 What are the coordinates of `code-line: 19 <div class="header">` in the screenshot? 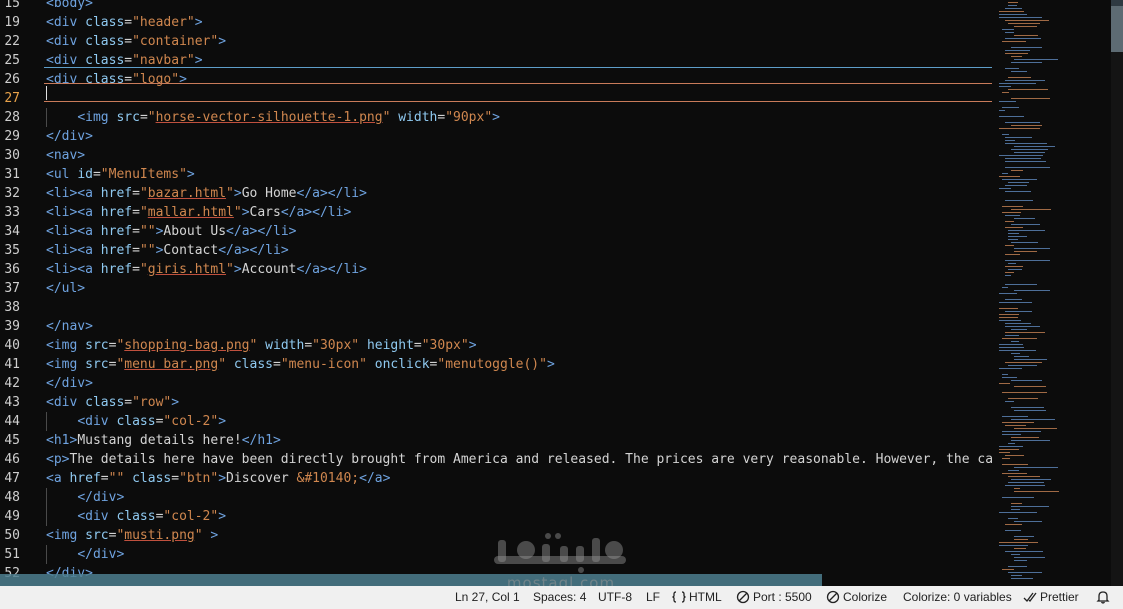 It's located at (497, 22).